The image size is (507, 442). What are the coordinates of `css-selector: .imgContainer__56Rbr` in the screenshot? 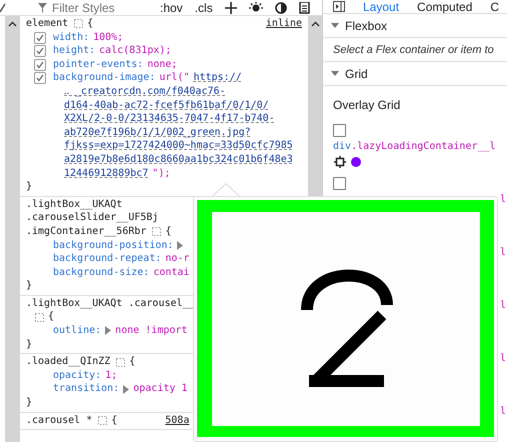 It's located at (86, 231).